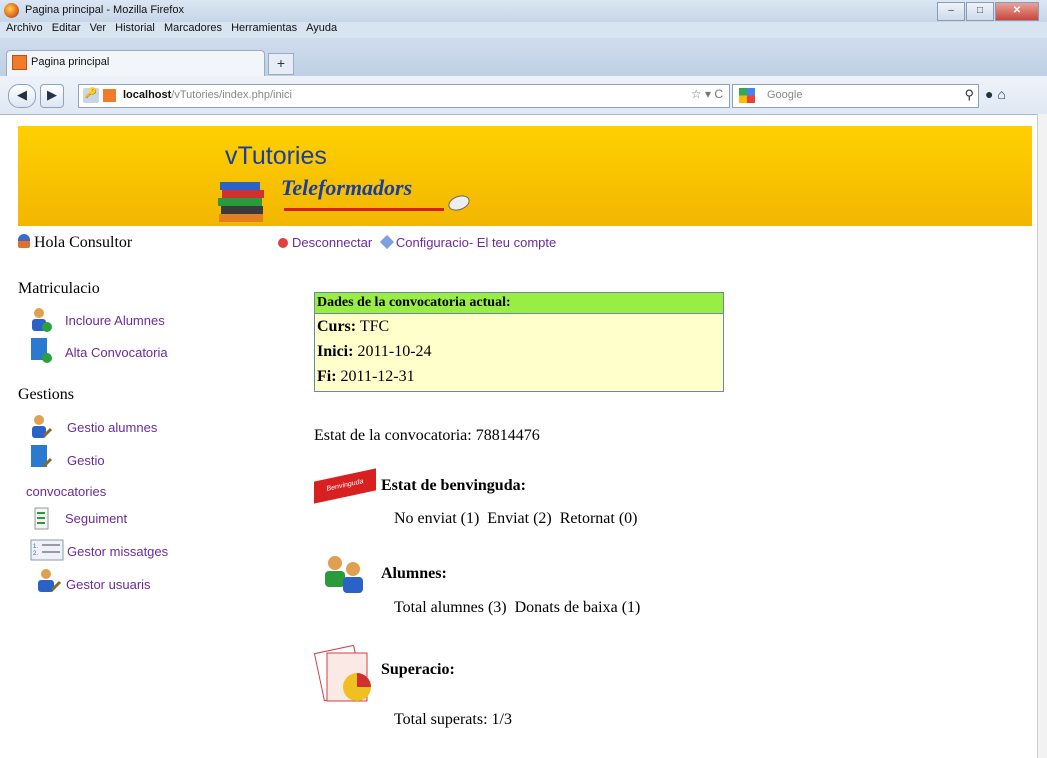 The height and width of the screenshot is (758, 1047). Describe the element at coordinates (116, 352) in the screenshot. I see `sidebar-item-alta-convocatoria: Alta Convocatoria` at that location.